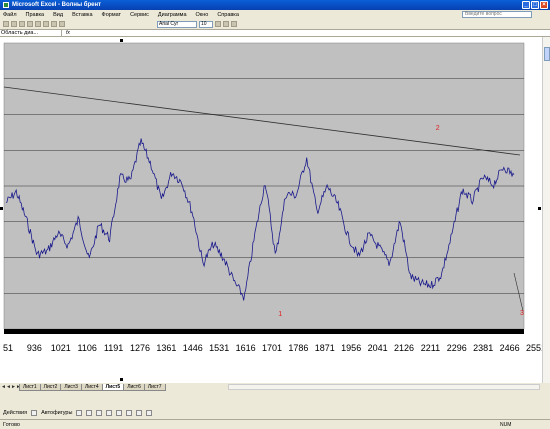  I want to click on title-bar: Microsoft Excel - Волны брент _ □ ×, so click(275, 5).